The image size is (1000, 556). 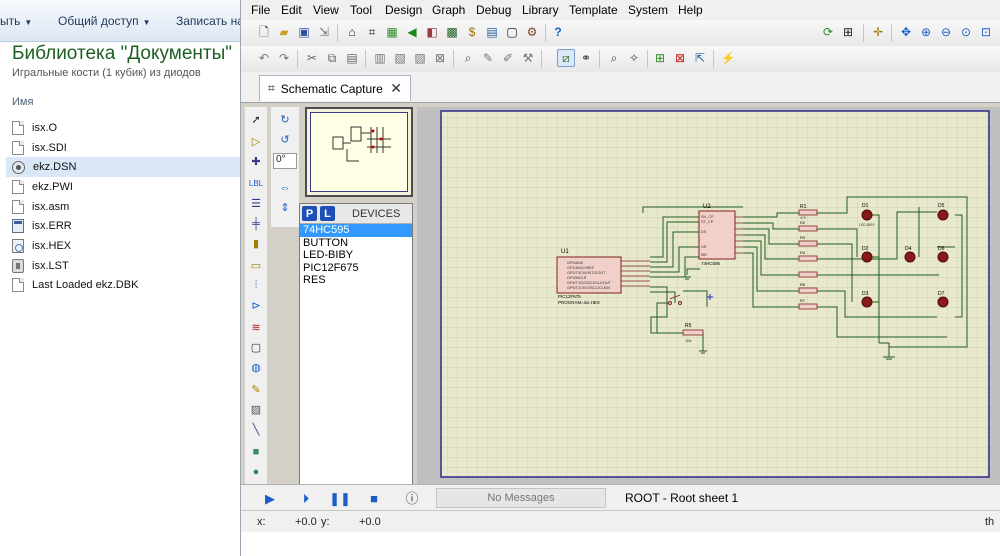 I want to click on pause-icon: ❚❚, so click(x=340, y=498).